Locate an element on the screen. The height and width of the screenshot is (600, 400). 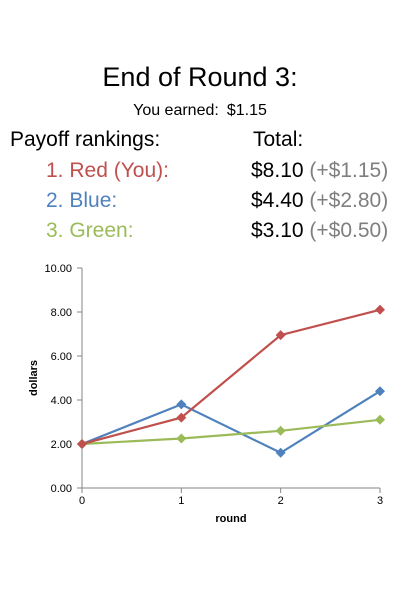
y-tick-label: 4.00 is located at coordinates (61, 401).